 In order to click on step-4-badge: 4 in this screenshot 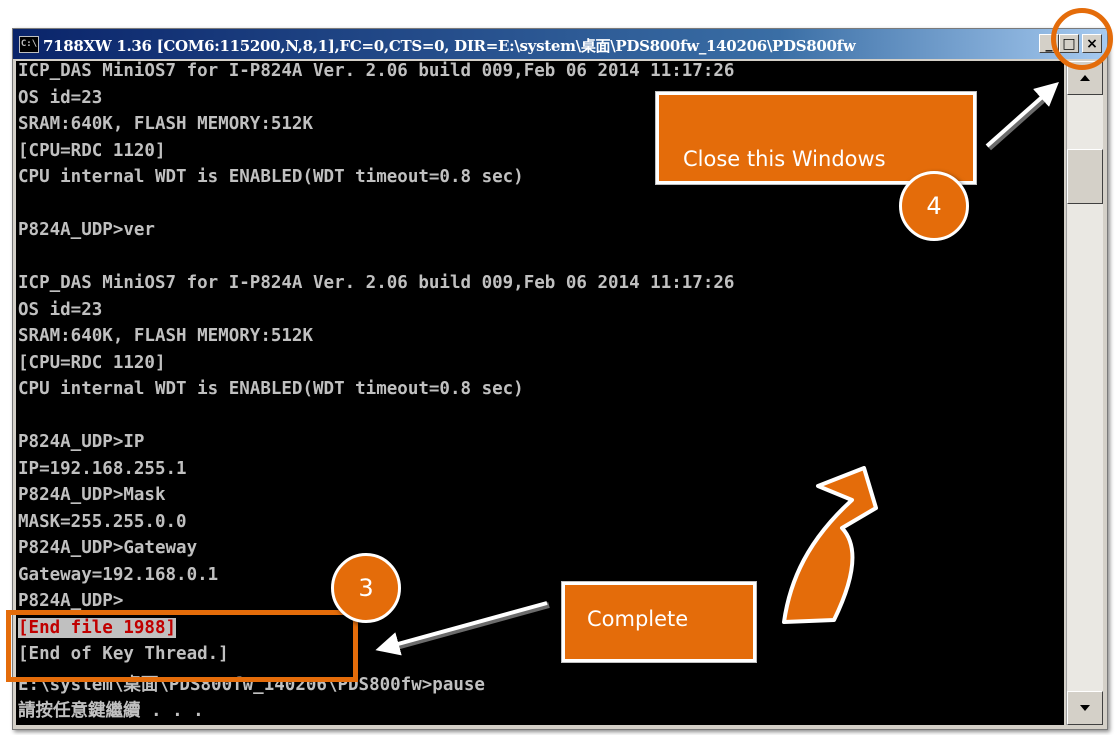, I will do `click(934, 206)`.